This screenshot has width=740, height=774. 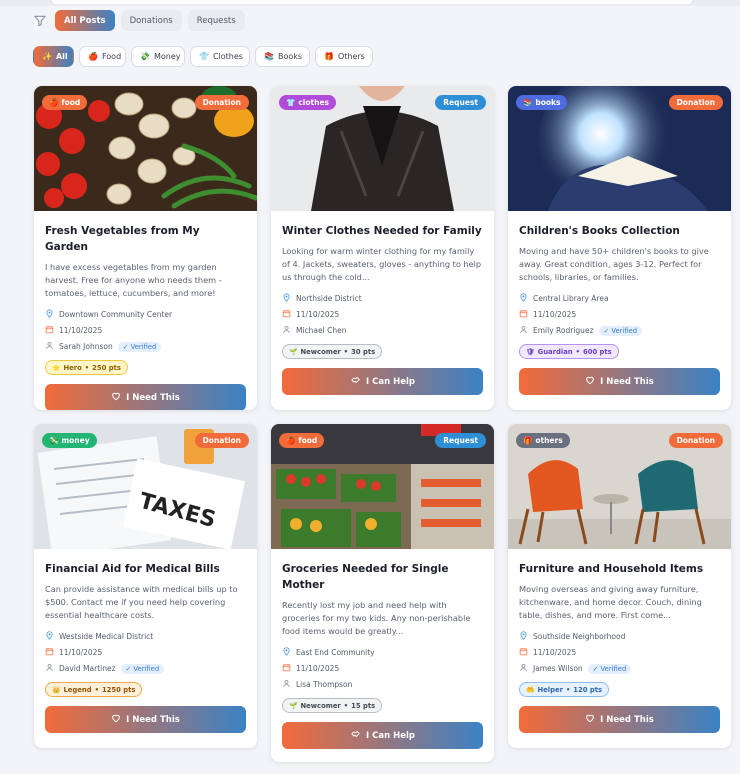 What do you see at coordinates (56, 689) in the screenshot?
I see `level-icon: 👑` at bounding box center [56, 689].